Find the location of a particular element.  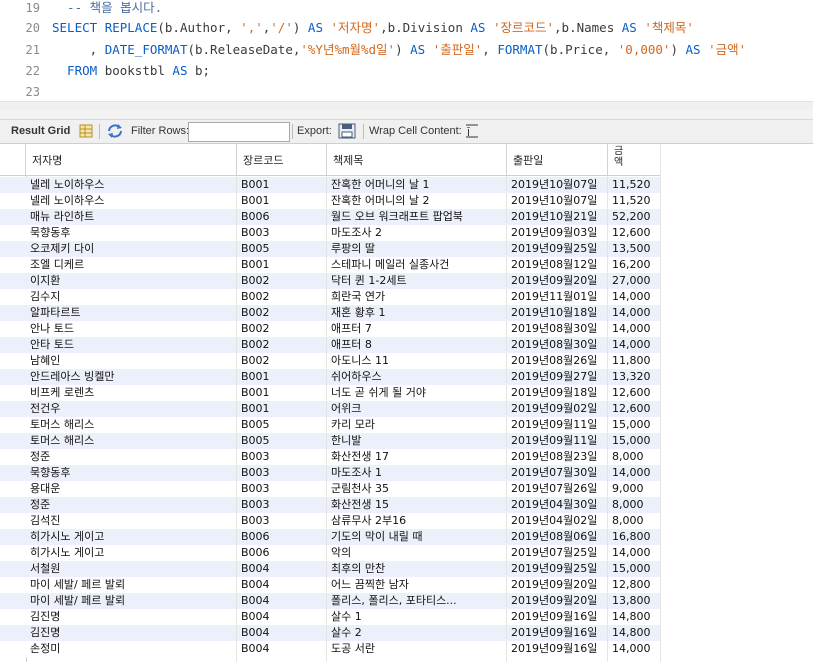

table-row: 정준 B003 화산전생 15 2019년04월30일 8,000 is located at coordinates (330, 505).